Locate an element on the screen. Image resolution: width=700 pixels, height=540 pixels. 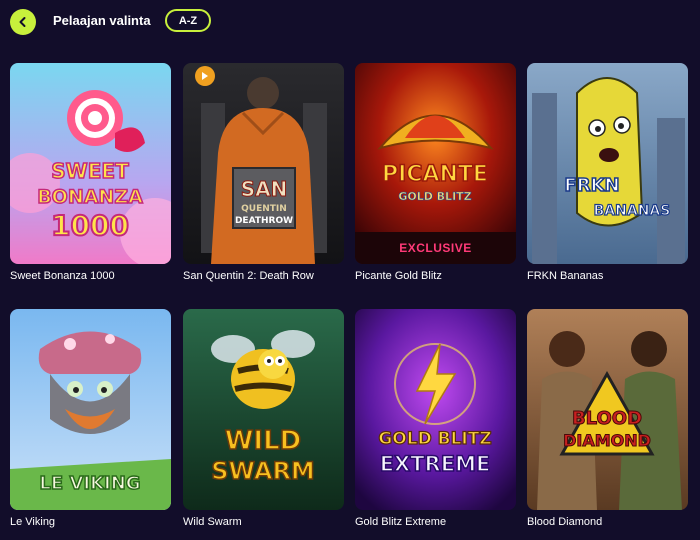
logo-line: LE VIKING is located at coordinates (89, 483).